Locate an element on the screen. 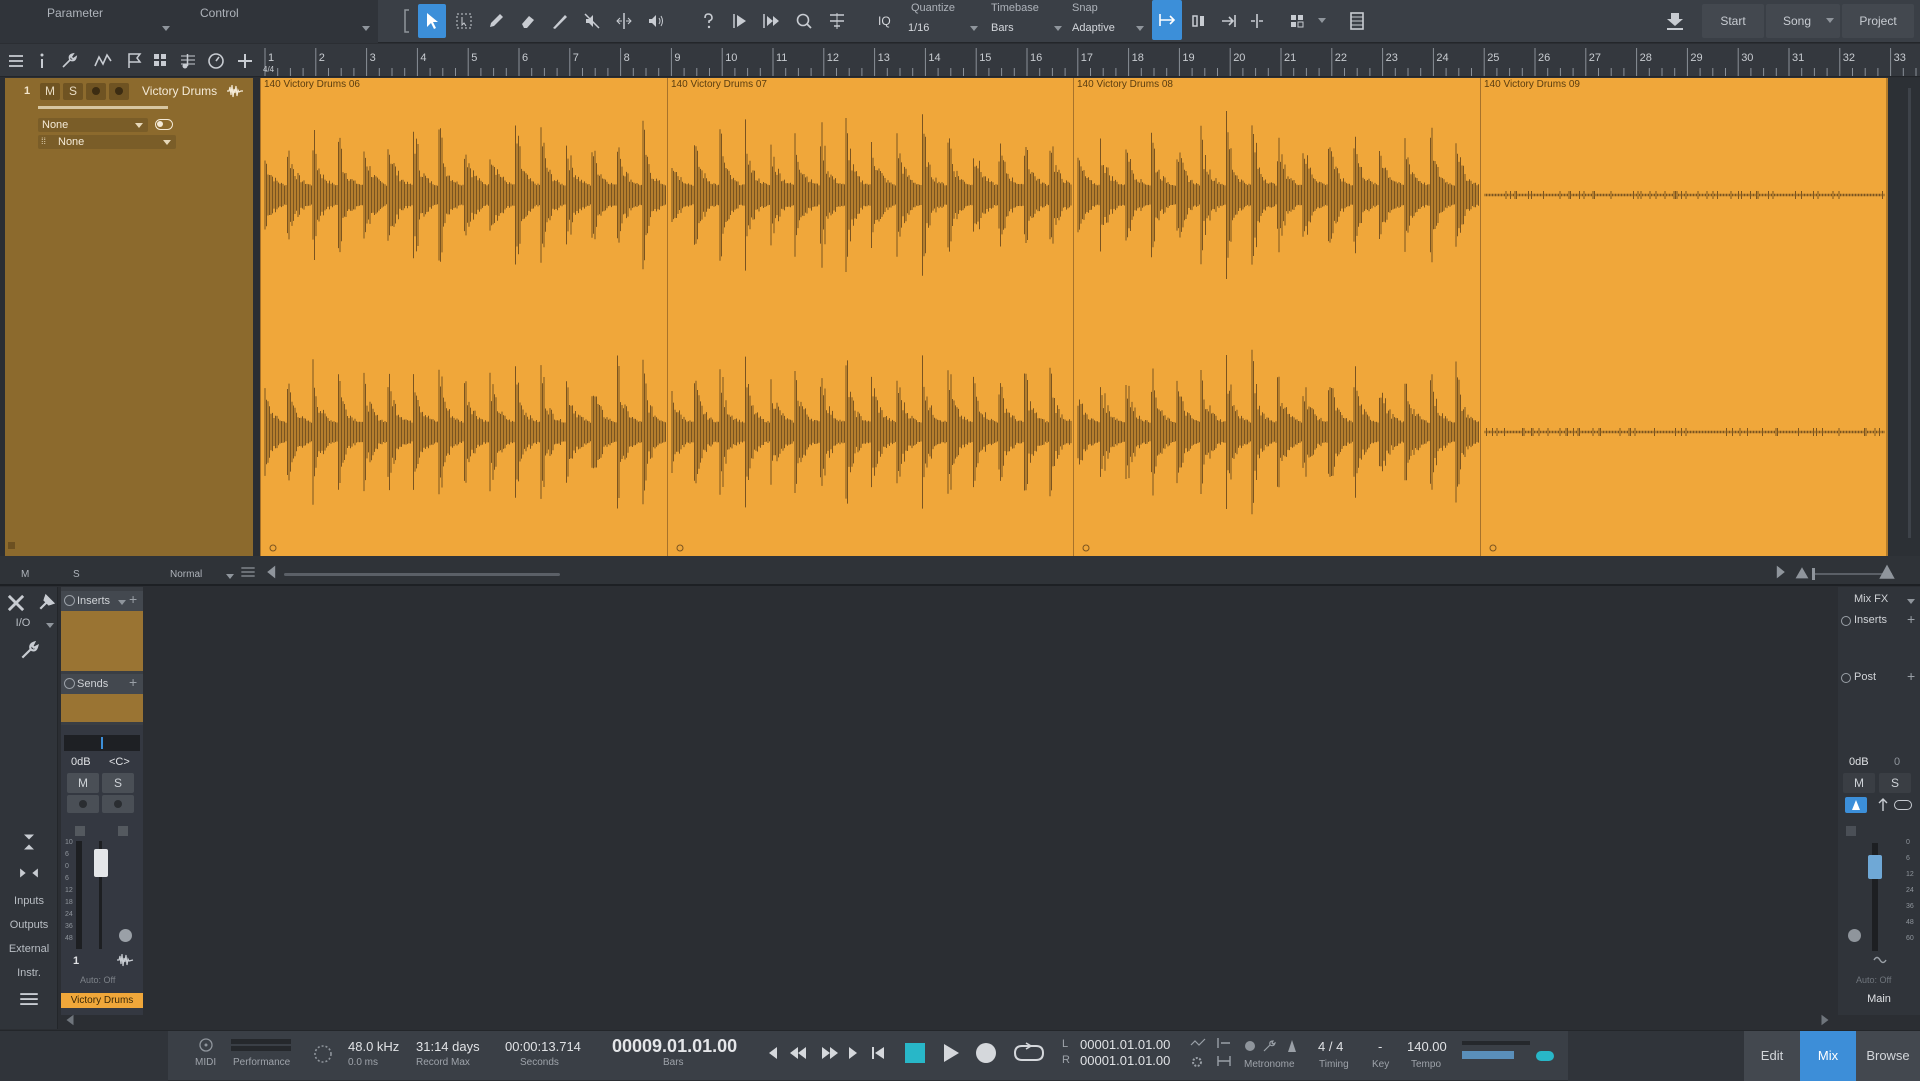 The width and height of the screenshot is (1920, 1081). track-name: Victory Drums is located at coordinates (179, 91).